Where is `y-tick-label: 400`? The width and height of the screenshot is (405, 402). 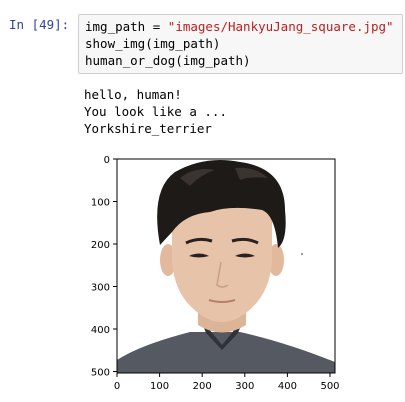 y-tick-label: 400 is located at coordinates (100, 330).